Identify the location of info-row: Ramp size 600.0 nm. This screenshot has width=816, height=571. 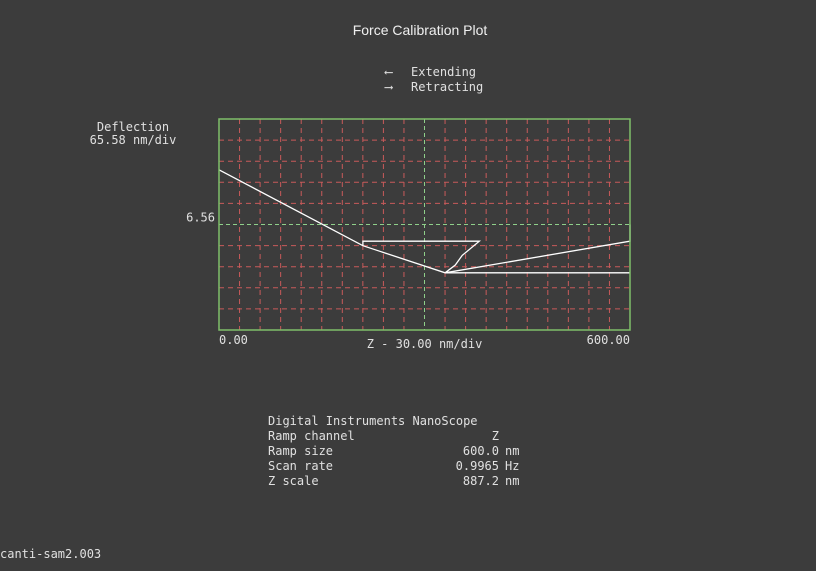
(401, 451).